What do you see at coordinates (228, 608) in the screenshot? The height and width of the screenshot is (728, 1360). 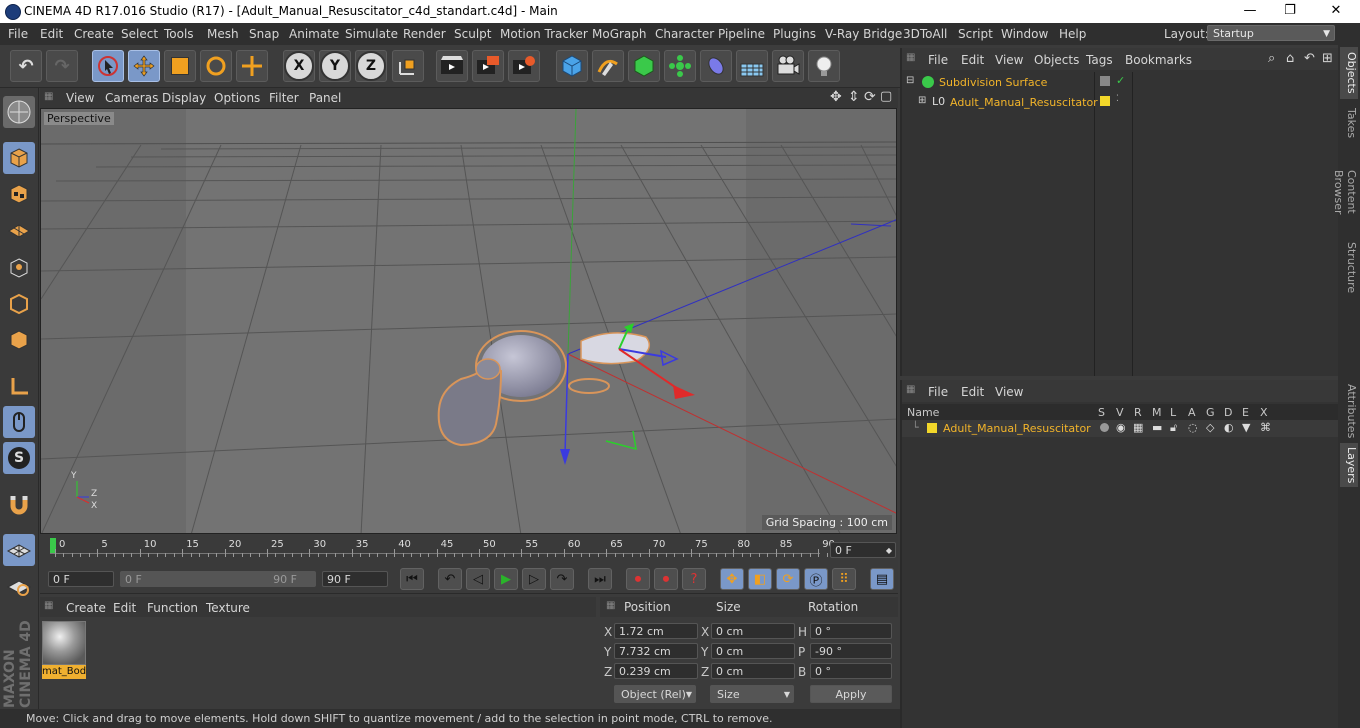 I see `material-menu-texture: Texture` at bounding box center [228, 608].